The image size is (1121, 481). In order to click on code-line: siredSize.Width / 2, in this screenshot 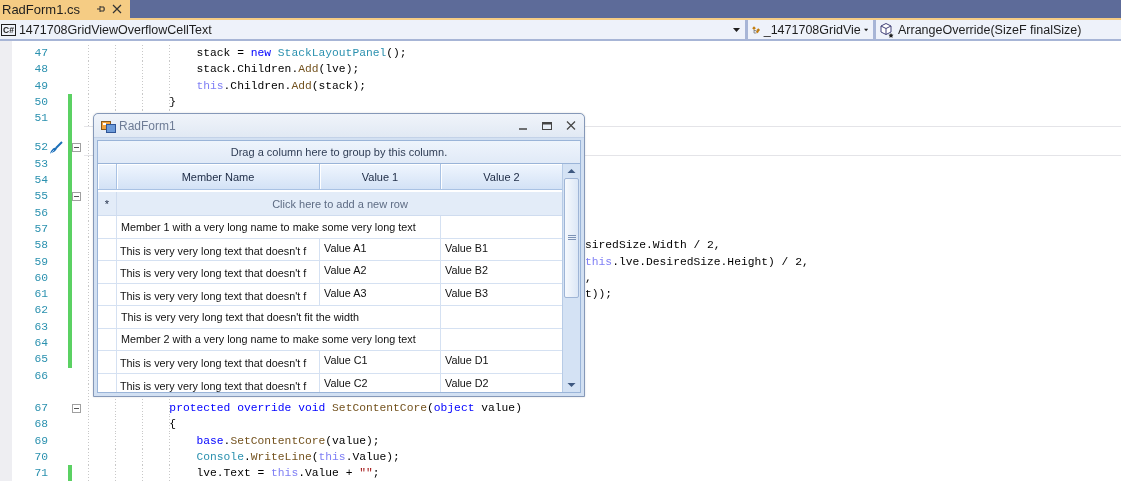, I will do `click(653, 245)`.